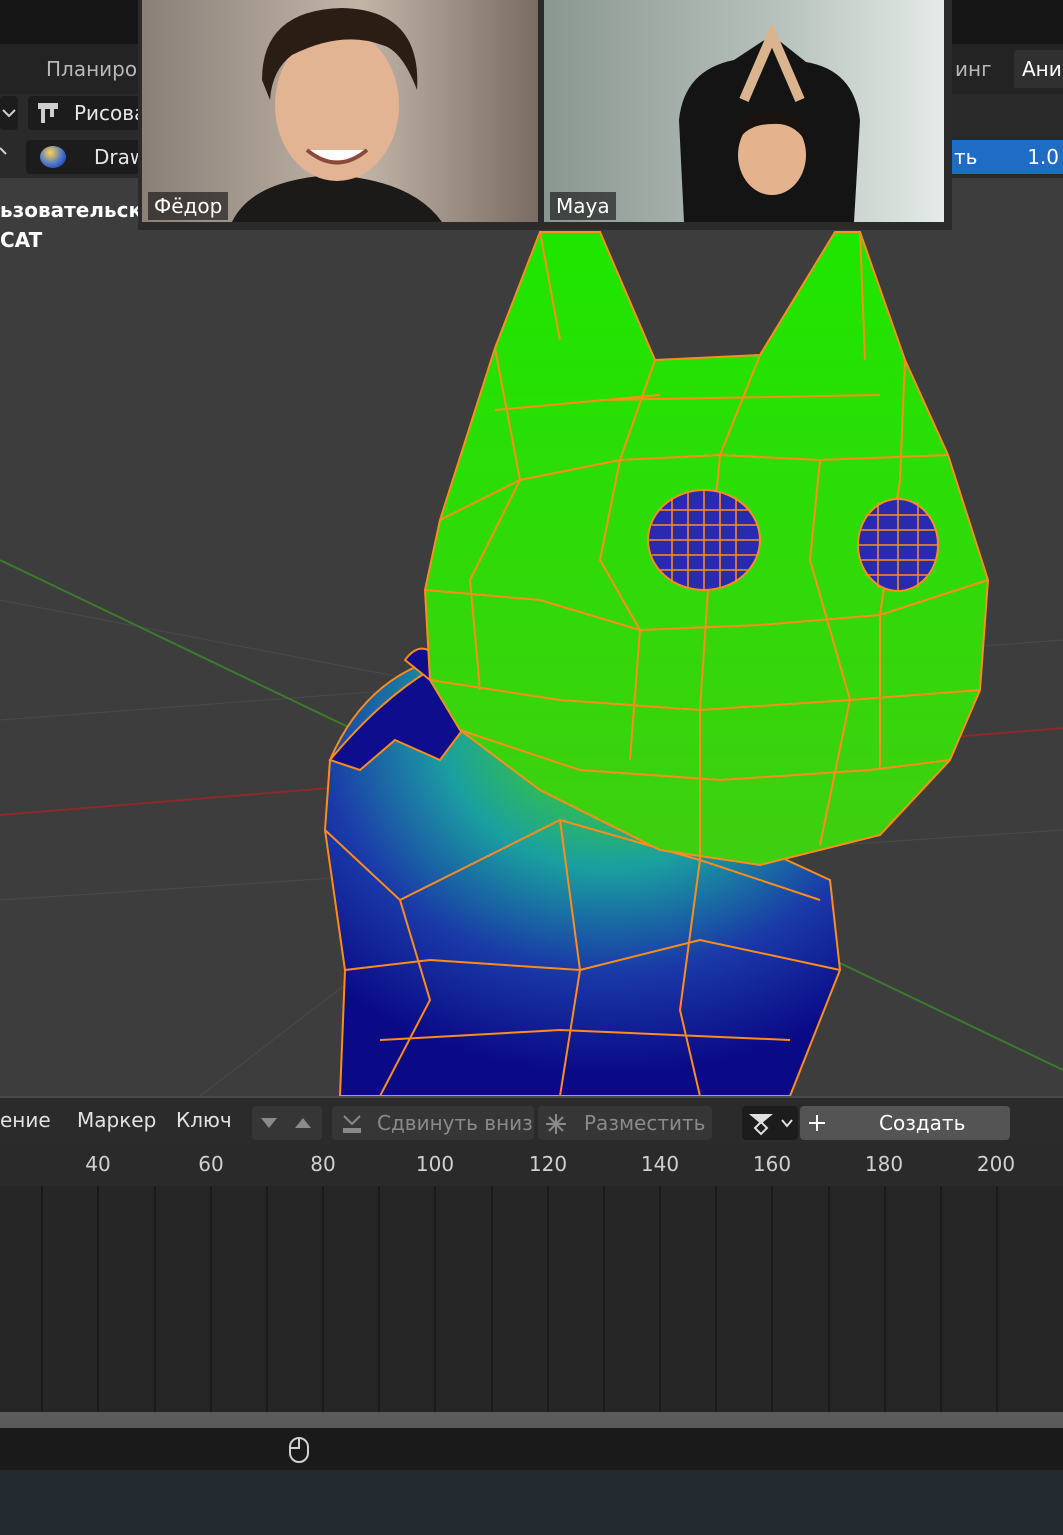  I want to click on participant-tile: Maya, so click(744, 111).